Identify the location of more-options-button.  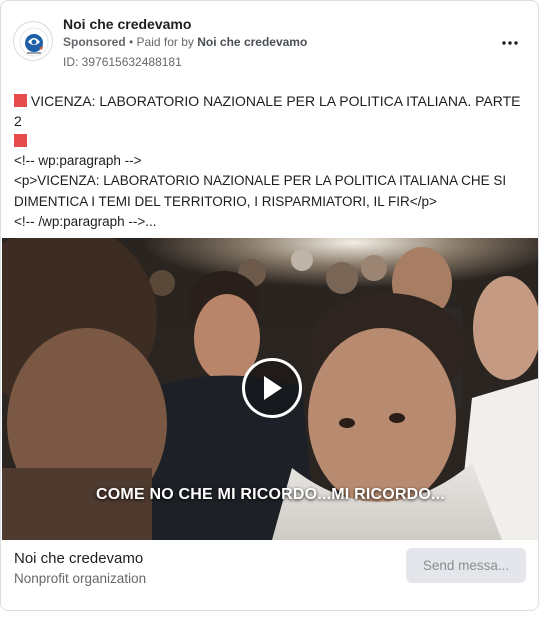
(510, 43).